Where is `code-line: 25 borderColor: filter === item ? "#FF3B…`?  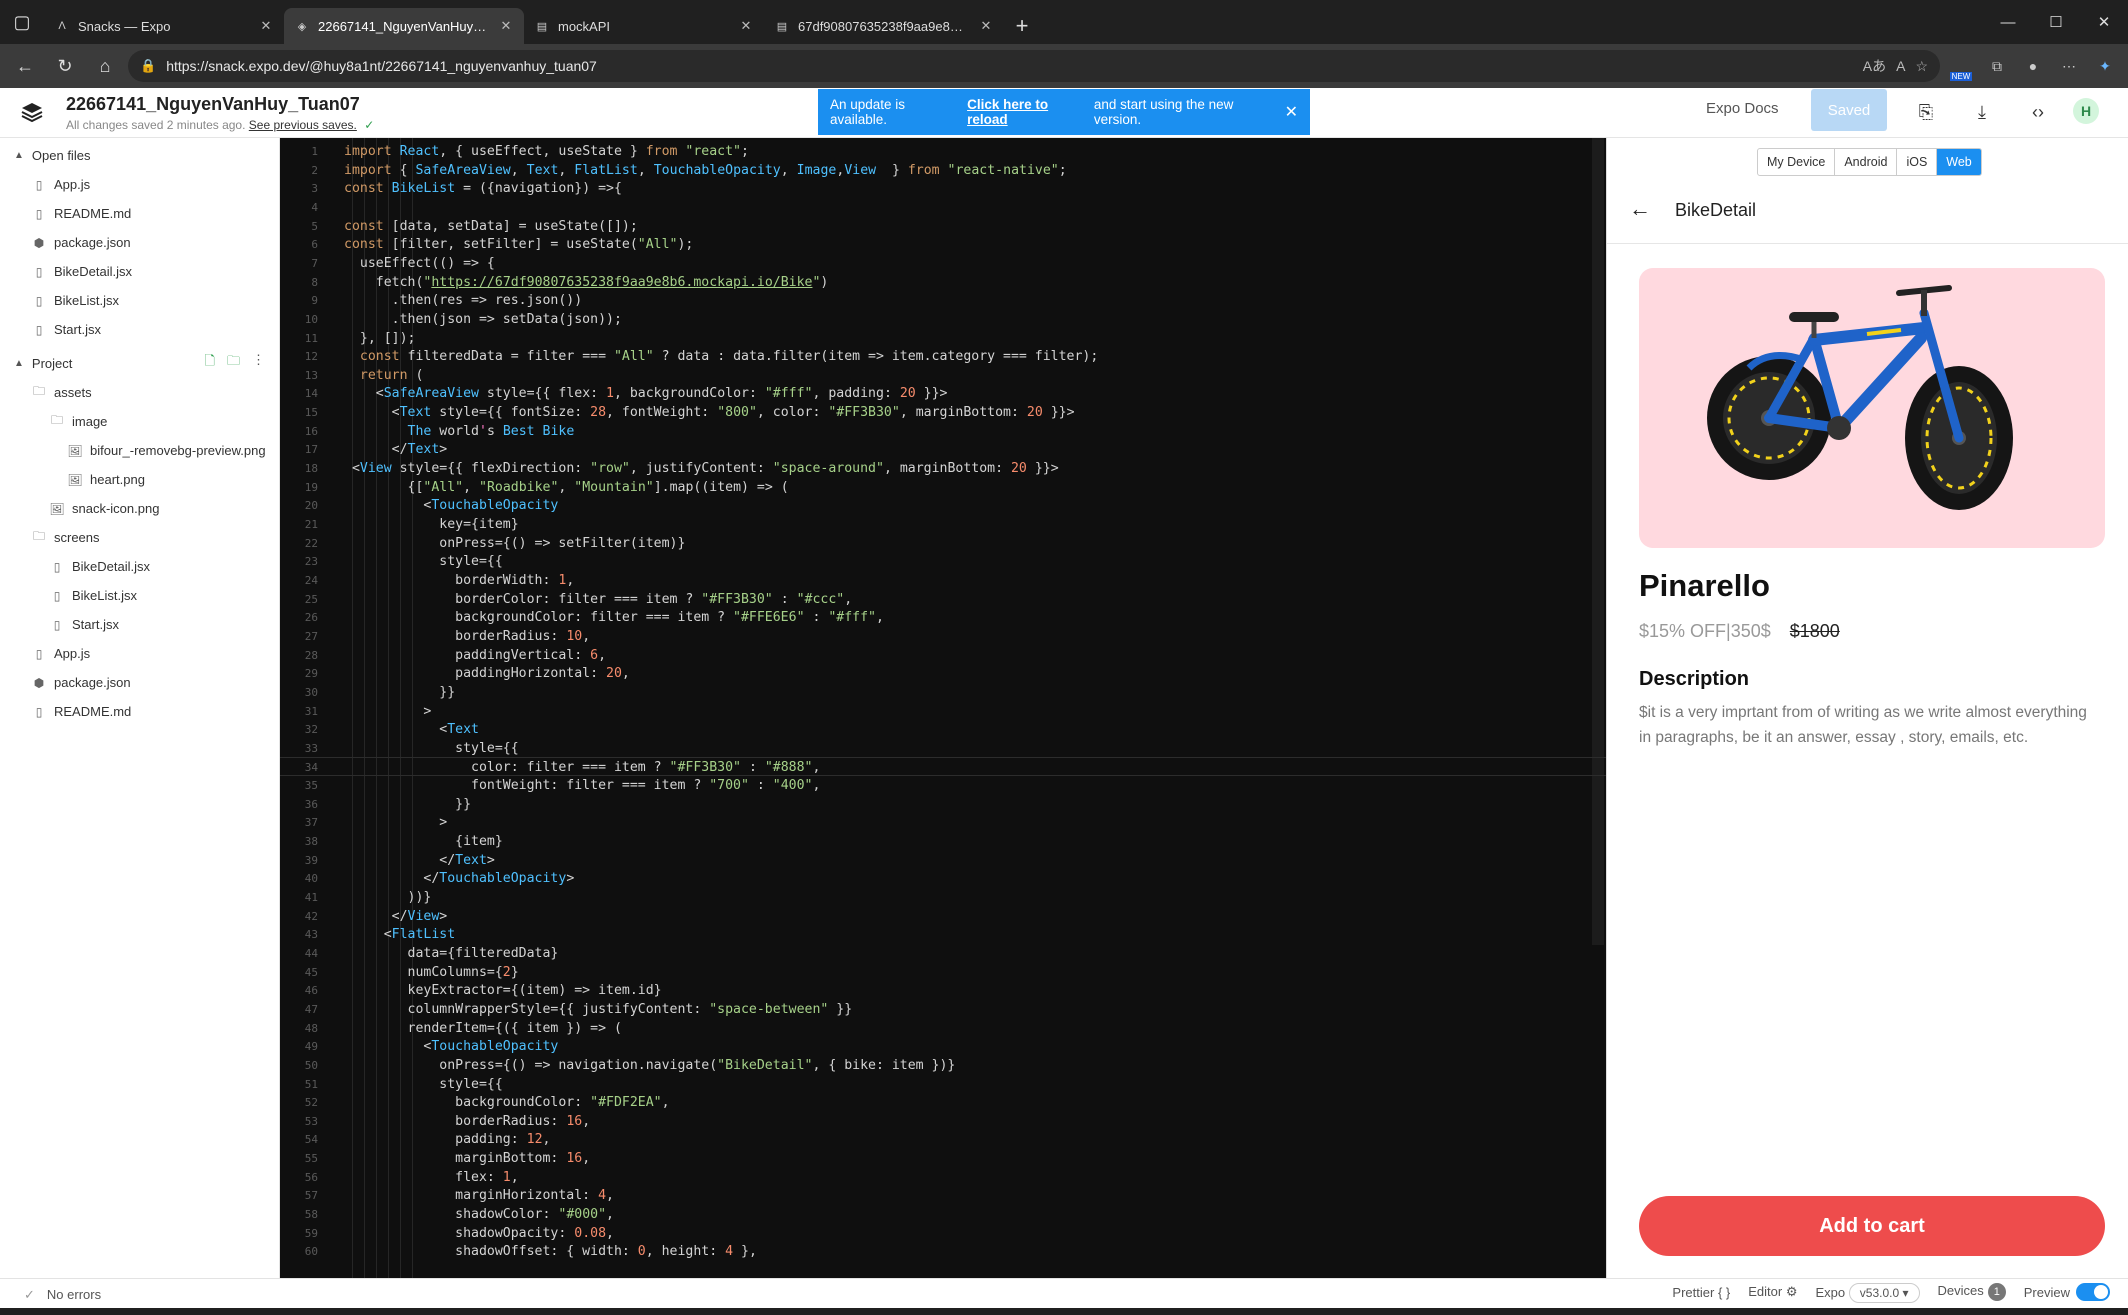
code-line: 25 borderColor: filter === item ? "#FF3B… is located at coordinates (943, 599).